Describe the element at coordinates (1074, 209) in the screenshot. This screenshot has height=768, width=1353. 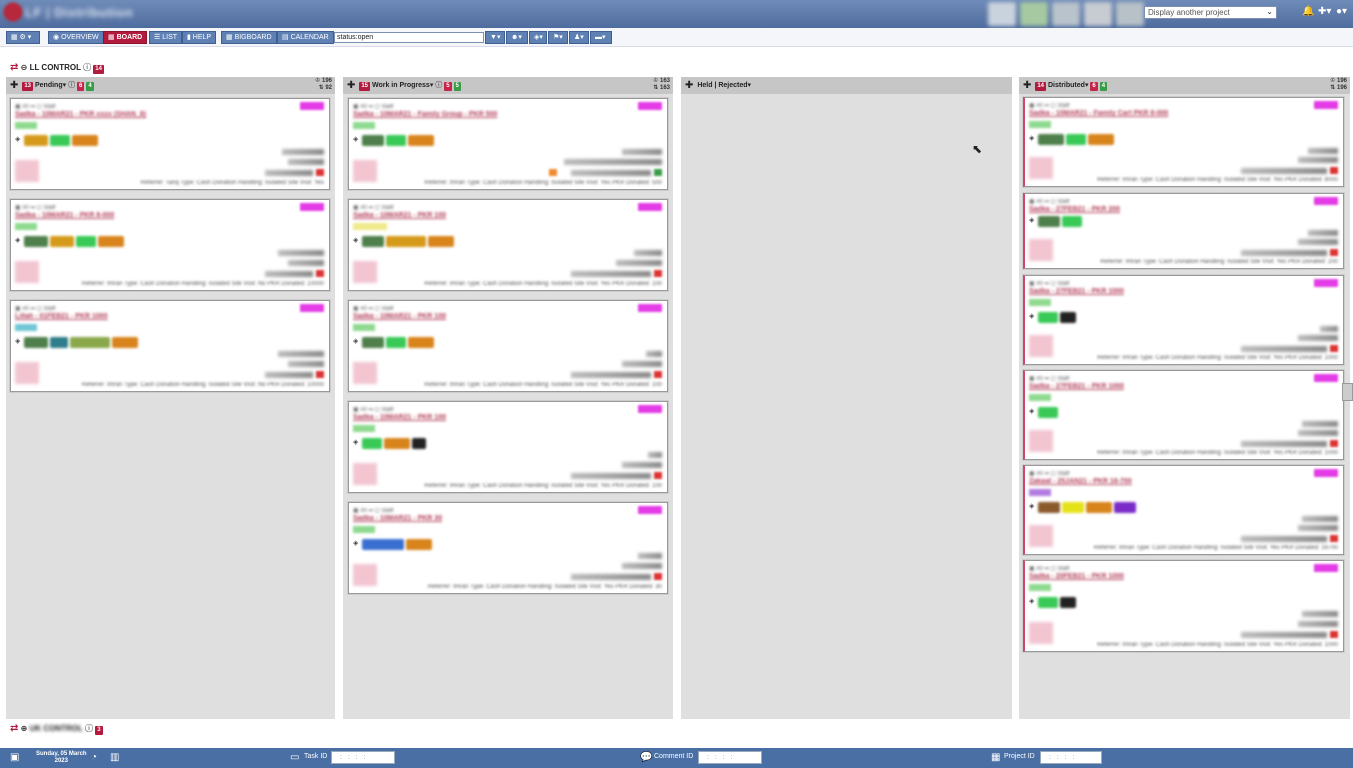
I see `card-title: Sadka - 27FEB21 - PKR 200` at that location.